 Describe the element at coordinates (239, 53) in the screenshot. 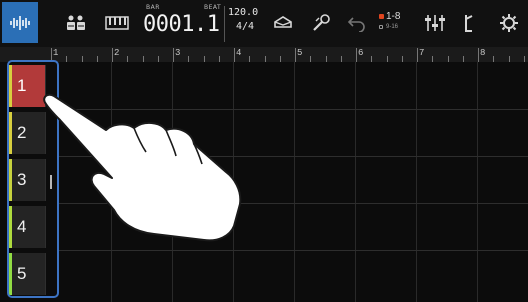

I see `ruler-mark: 4` at that location.